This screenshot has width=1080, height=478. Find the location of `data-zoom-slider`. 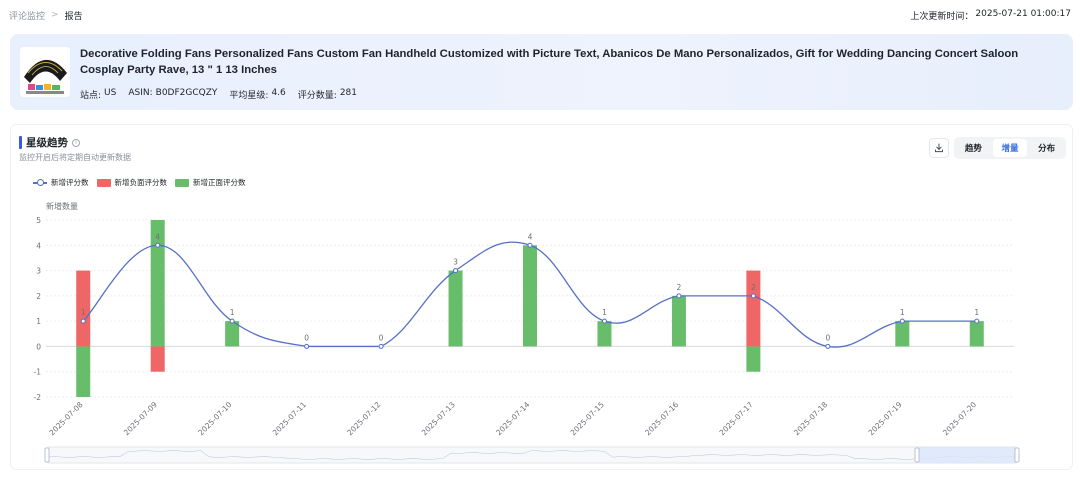

data-zoom-slider is located at coordinates (532, 455).